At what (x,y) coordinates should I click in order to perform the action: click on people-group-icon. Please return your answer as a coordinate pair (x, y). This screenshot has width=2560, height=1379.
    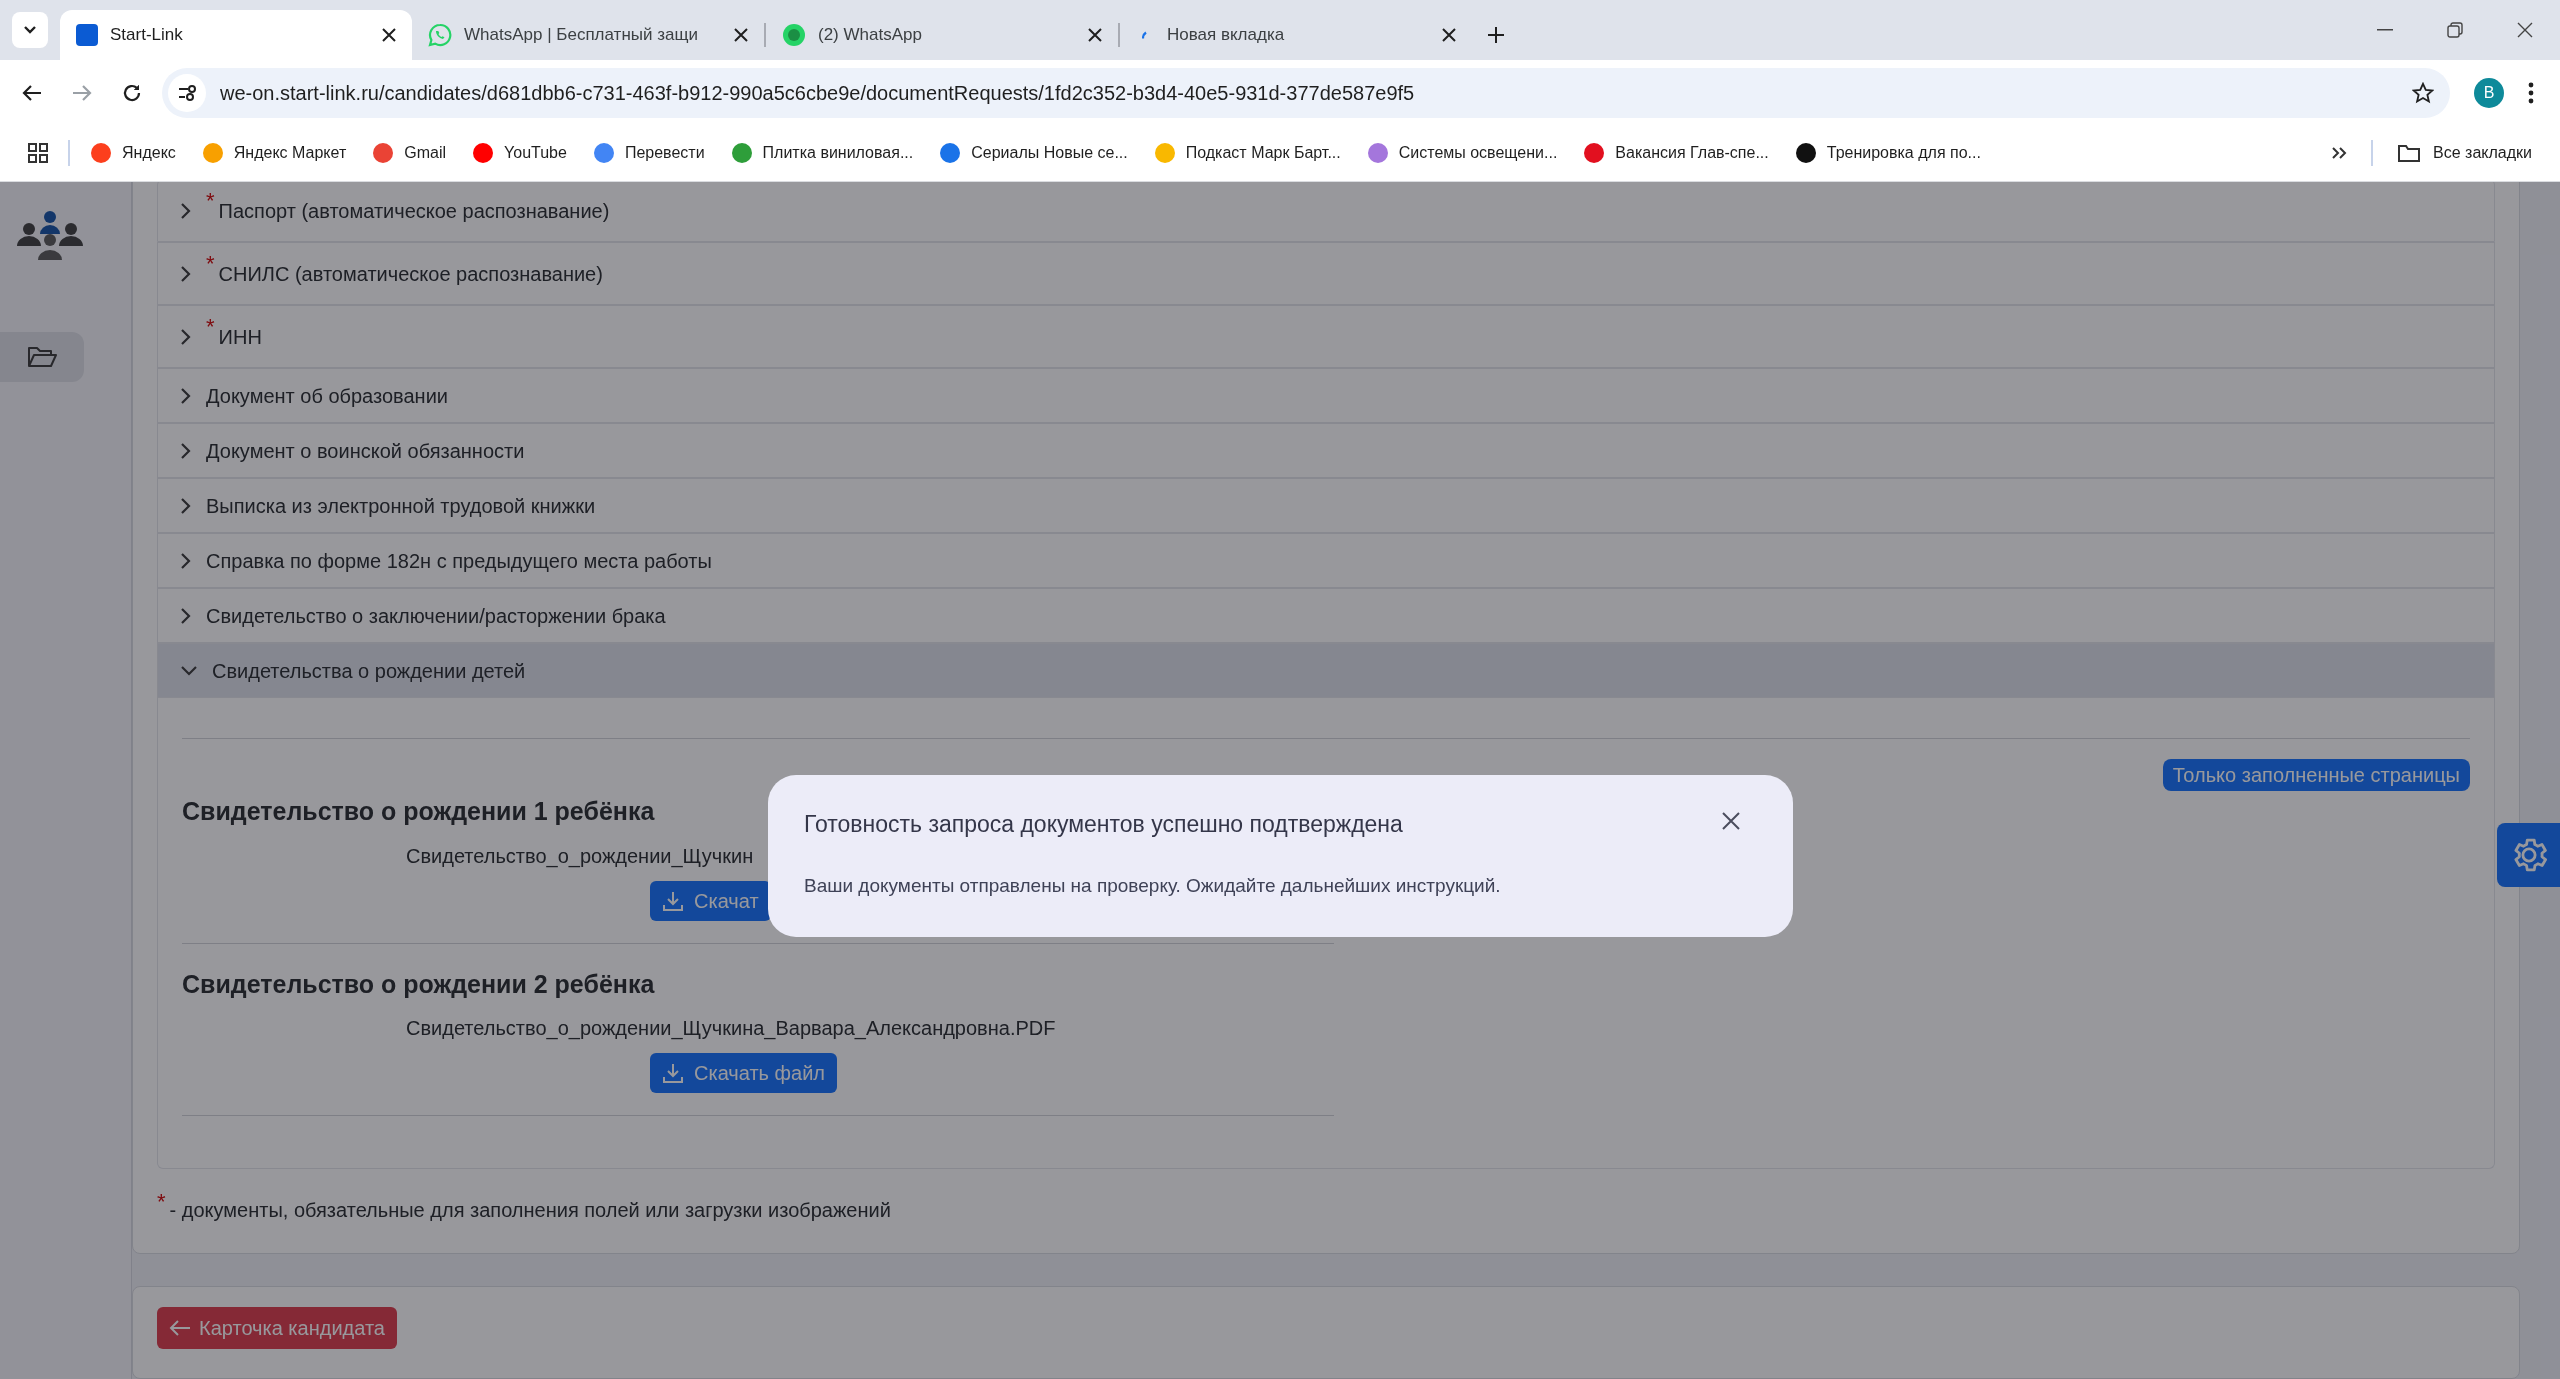
    Looking at the image, I should click on (50, 236).